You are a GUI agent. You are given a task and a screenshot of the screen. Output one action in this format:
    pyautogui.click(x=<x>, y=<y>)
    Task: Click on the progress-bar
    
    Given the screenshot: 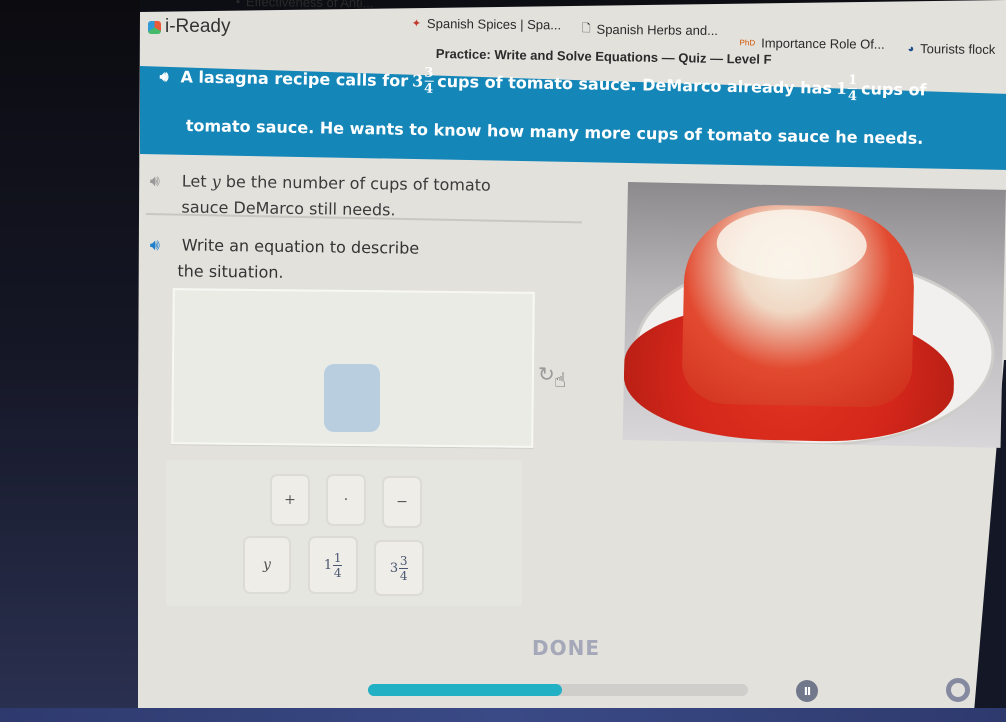 What is the action you would take?
    pyautogui.click(x=558, y=690)
    